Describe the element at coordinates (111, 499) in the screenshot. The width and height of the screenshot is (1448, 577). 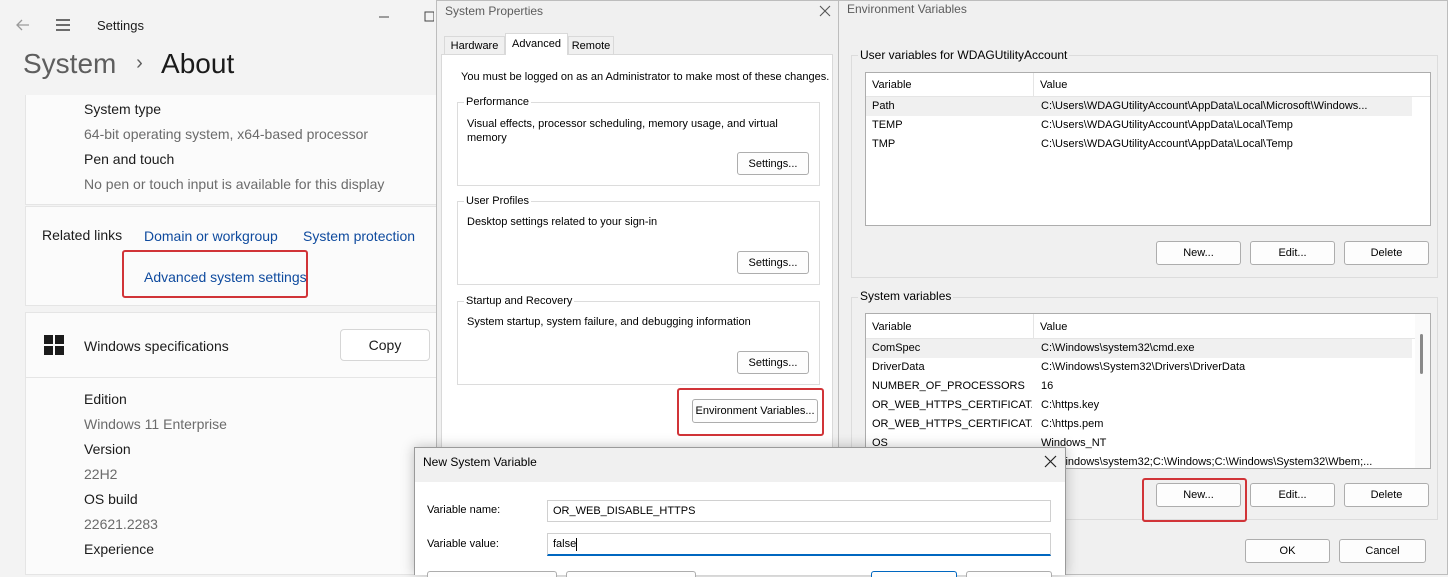
I see `os-build-label: OS build` at that location.